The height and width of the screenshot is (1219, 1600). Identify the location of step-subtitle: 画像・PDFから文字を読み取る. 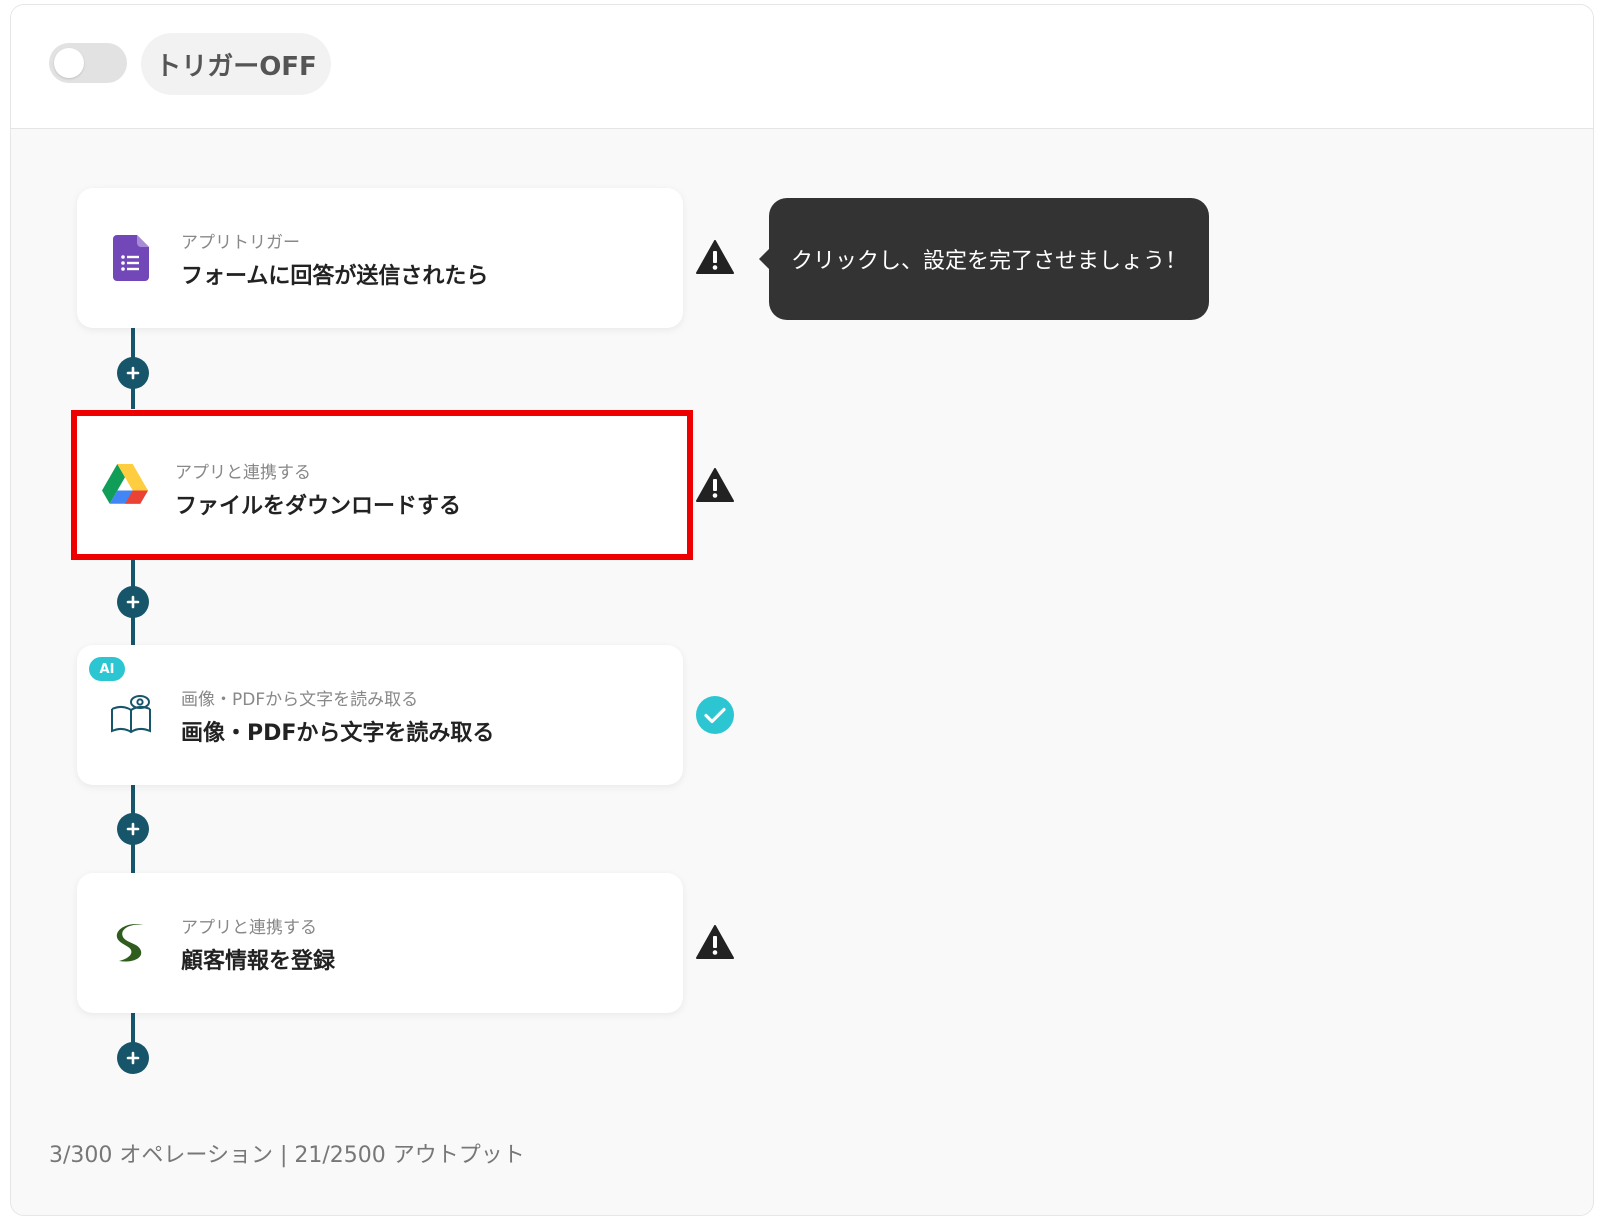
(300, 700).